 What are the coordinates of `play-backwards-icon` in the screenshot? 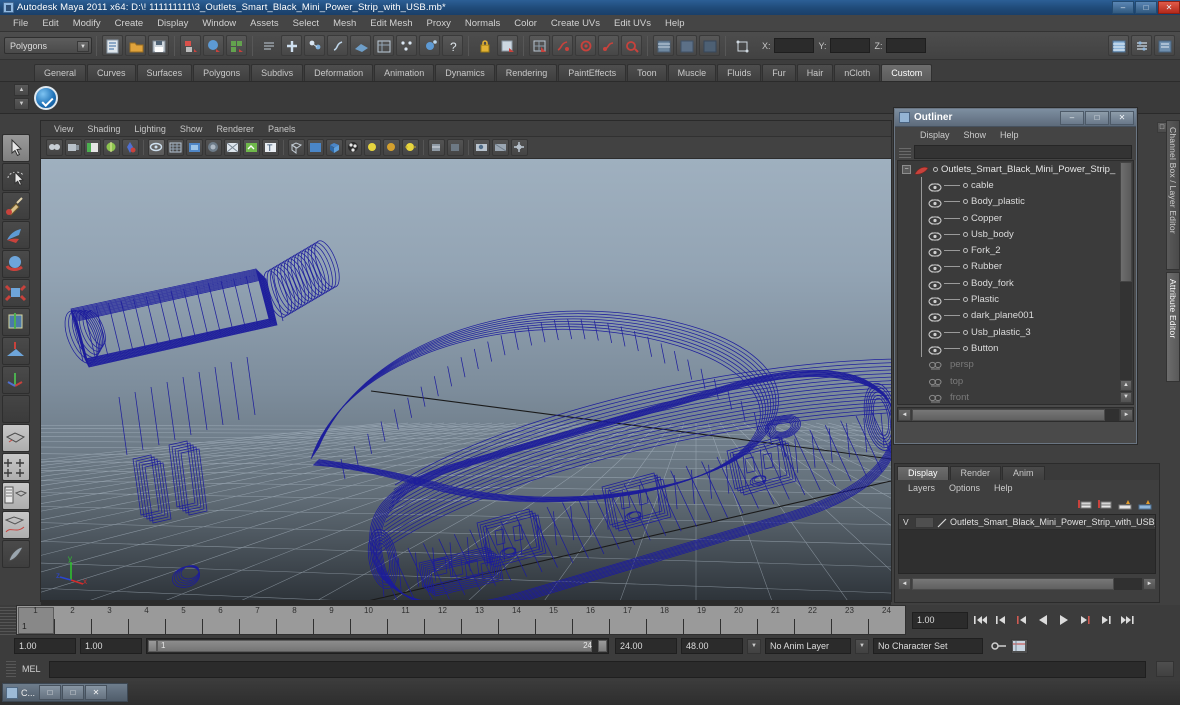 It's located at (1042, 620).